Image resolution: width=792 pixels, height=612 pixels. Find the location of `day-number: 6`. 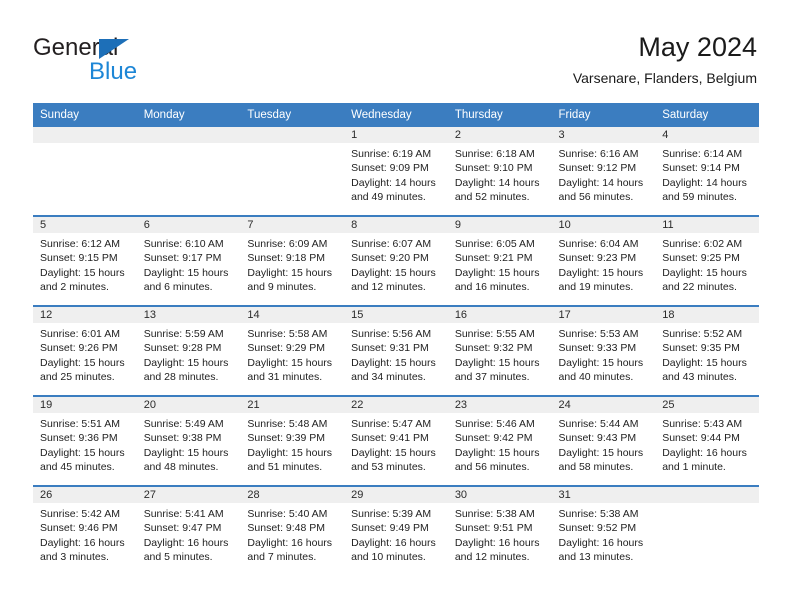

day-number: 6 is located at coordinates (146, 225).